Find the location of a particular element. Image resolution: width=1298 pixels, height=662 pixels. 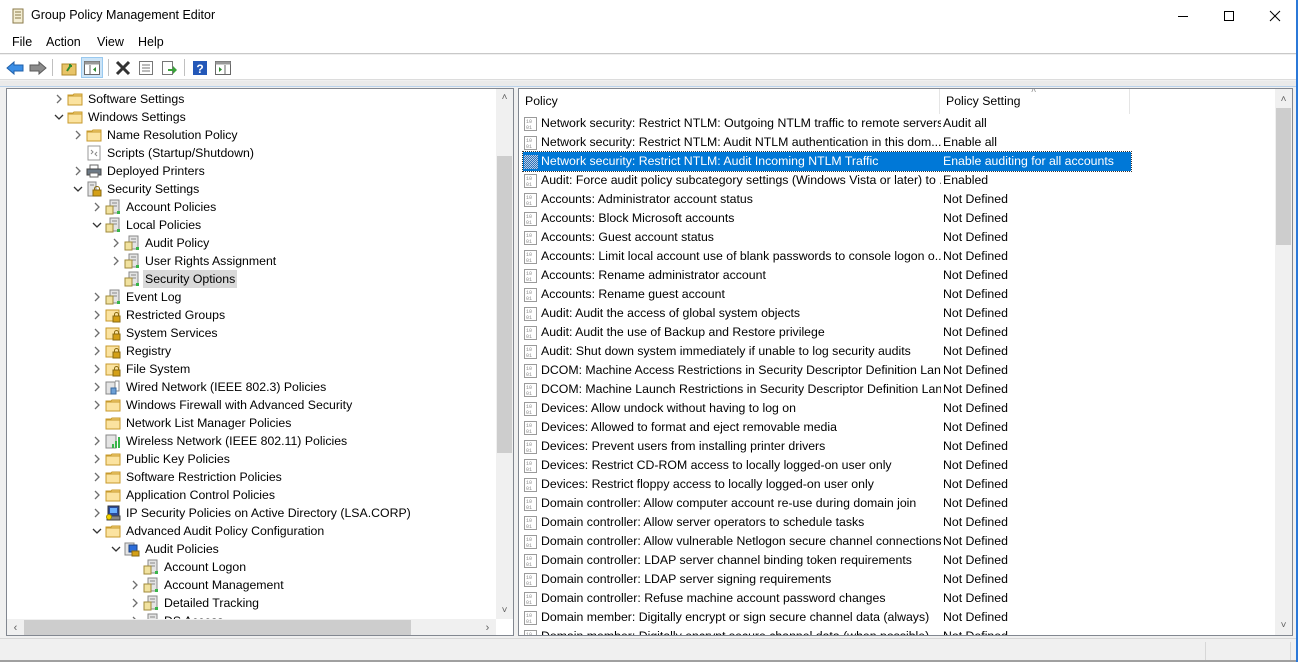

delete-button is located at coordinates (123, 67).